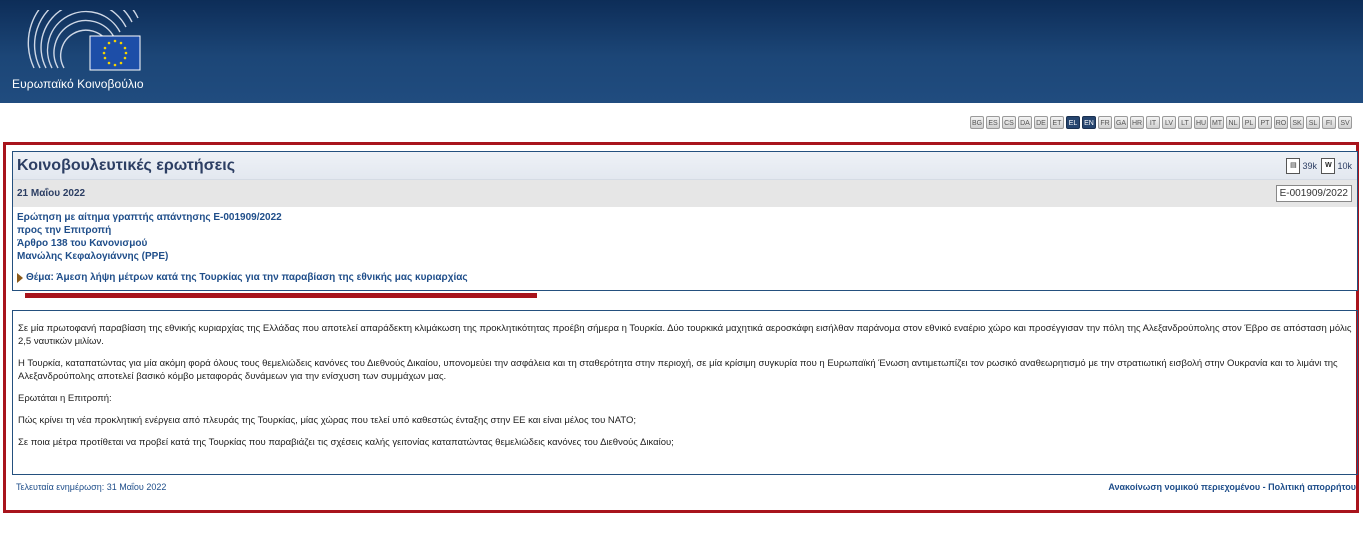 Image resolution: width=1363 pixels, height=533 pixels. I want to click on question-author: Μανώλης Κεφαλογιάννης (PPE), so click(93, 256).